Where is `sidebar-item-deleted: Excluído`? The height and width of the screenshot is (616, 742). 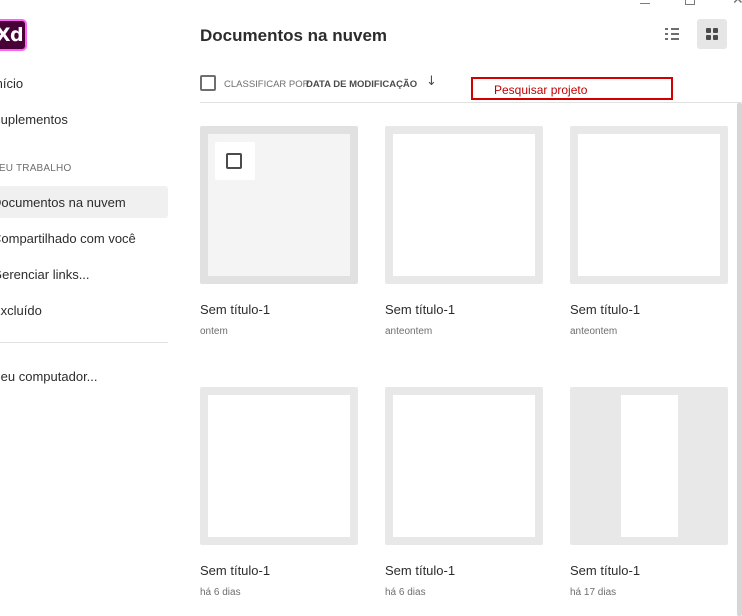
sidebar-item-deleted: Excluído is located at coordinates (21, 310).